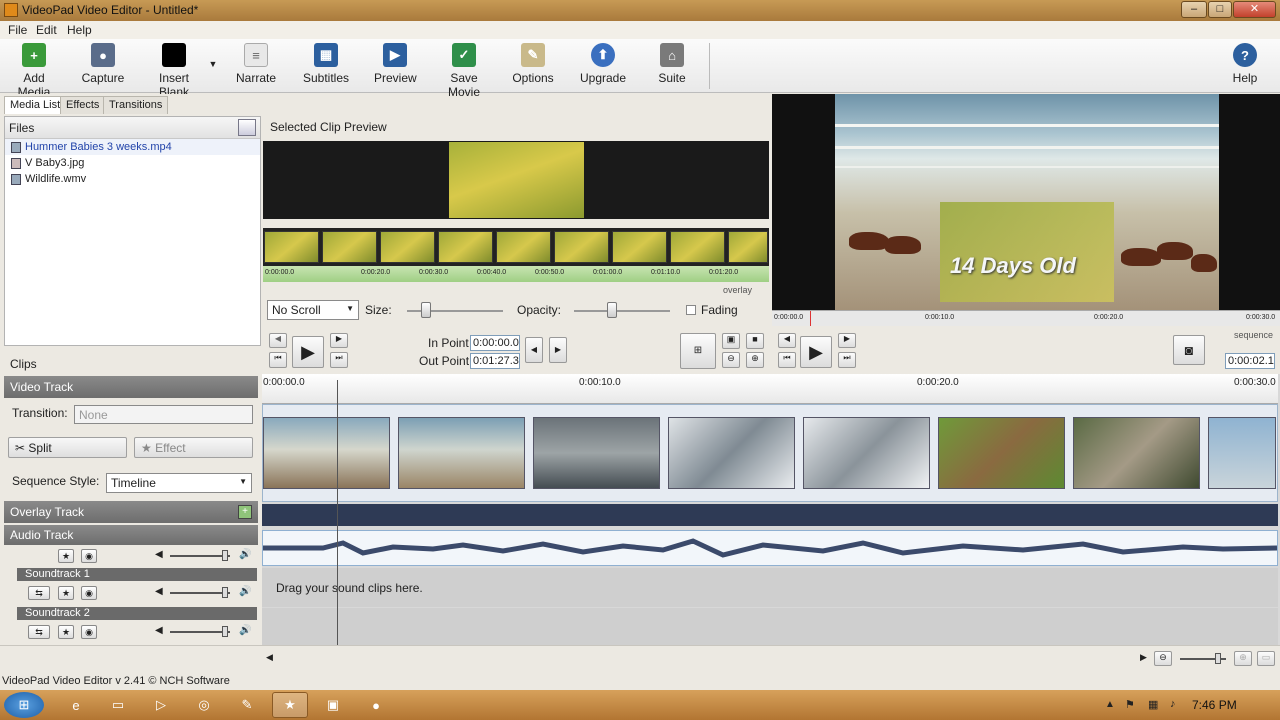 The height and width of the screenshot is (720, 1280). Describe the element at coordinates (278, 340) in the screenshot. I see `prev-frame-button: ◀` at that location.